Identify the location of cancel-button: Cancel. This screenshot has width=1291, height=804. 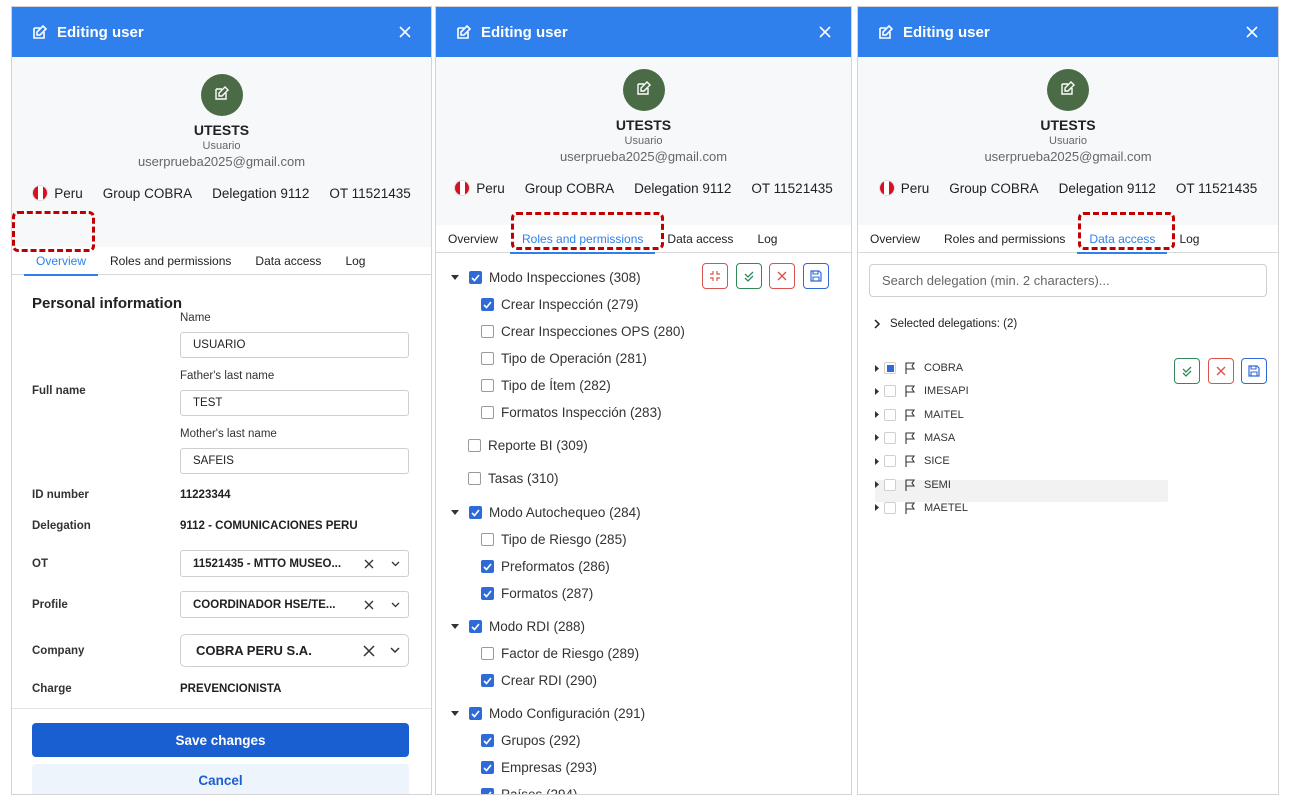
(220, 779).